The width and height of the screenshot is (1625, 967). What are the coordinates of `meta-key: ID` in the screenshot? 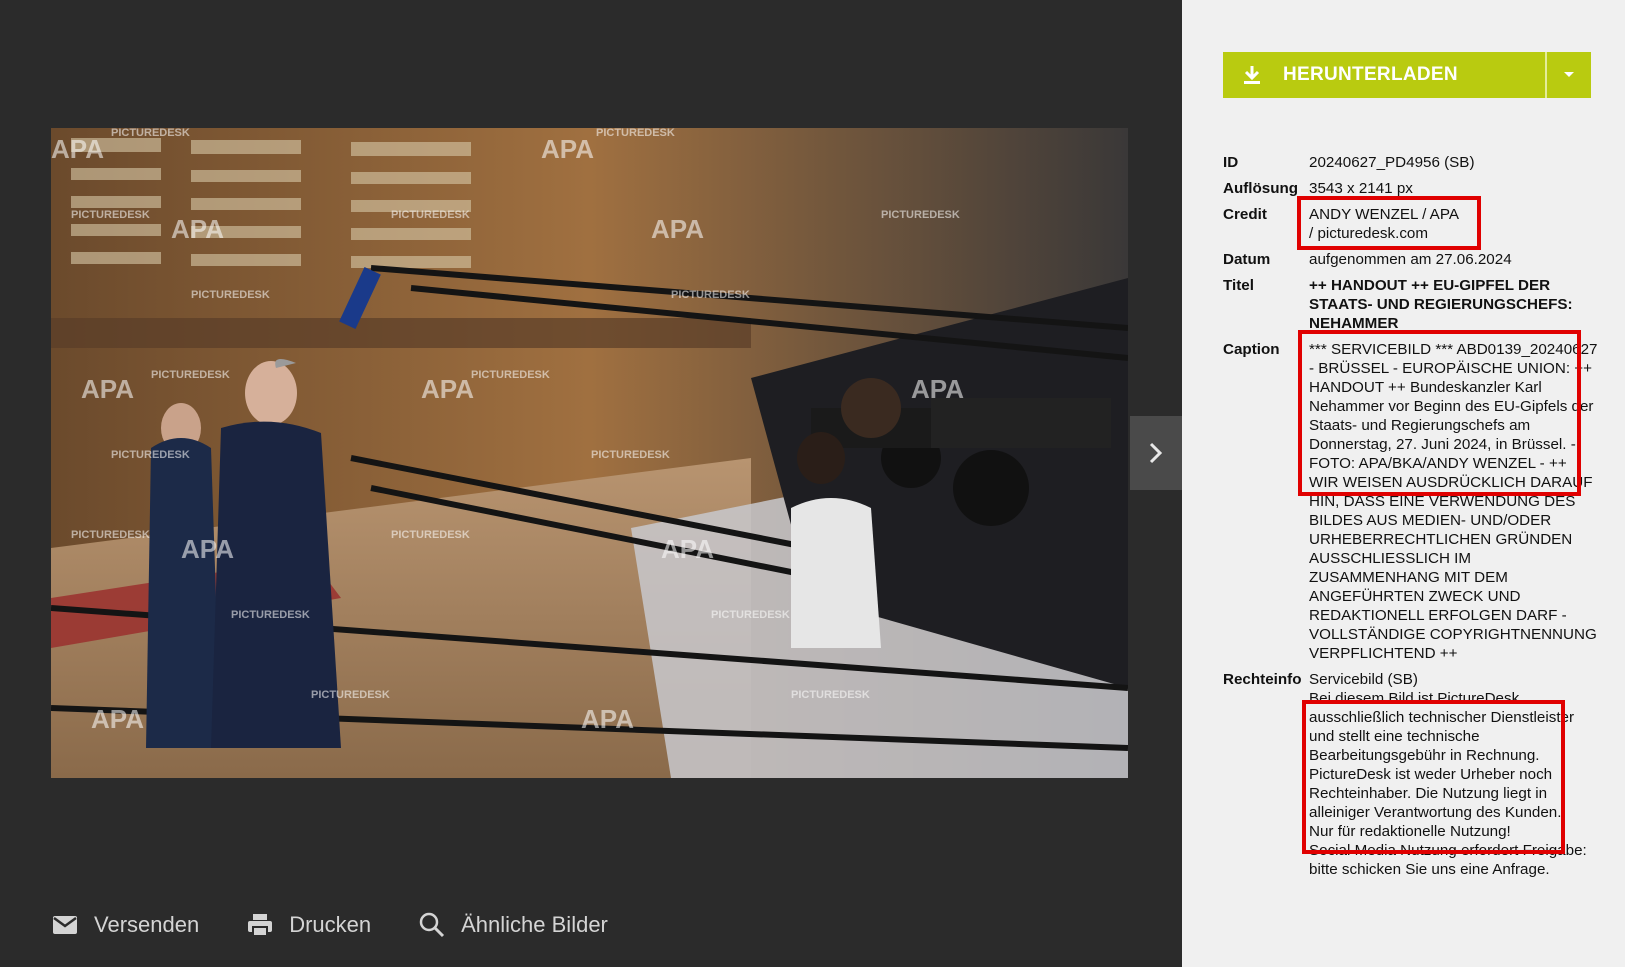 It's located at (1231, 162).